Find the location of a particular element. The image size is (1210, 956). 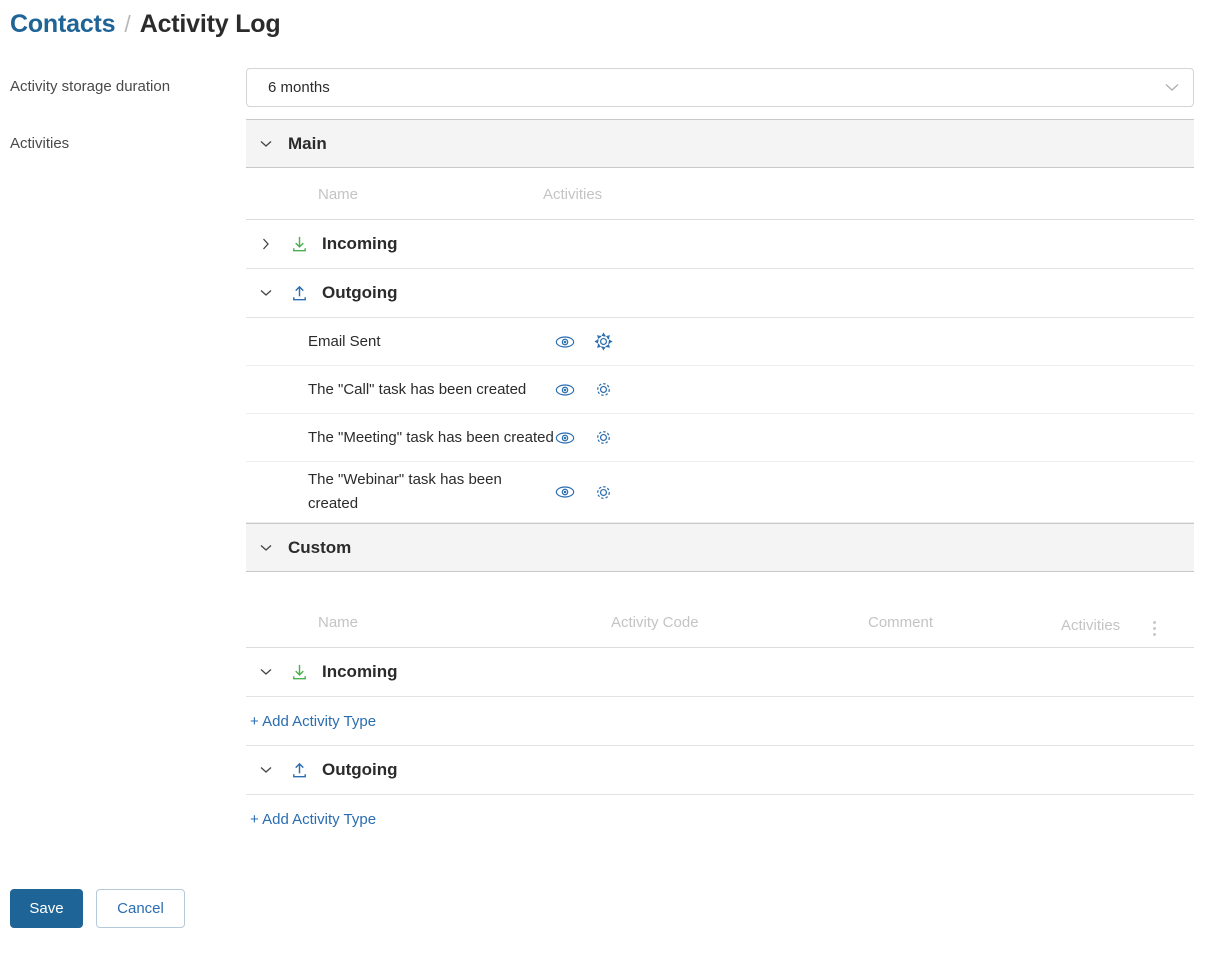

breadcrumb: Contacts / Activity Log is located at coordinates (145, 24).